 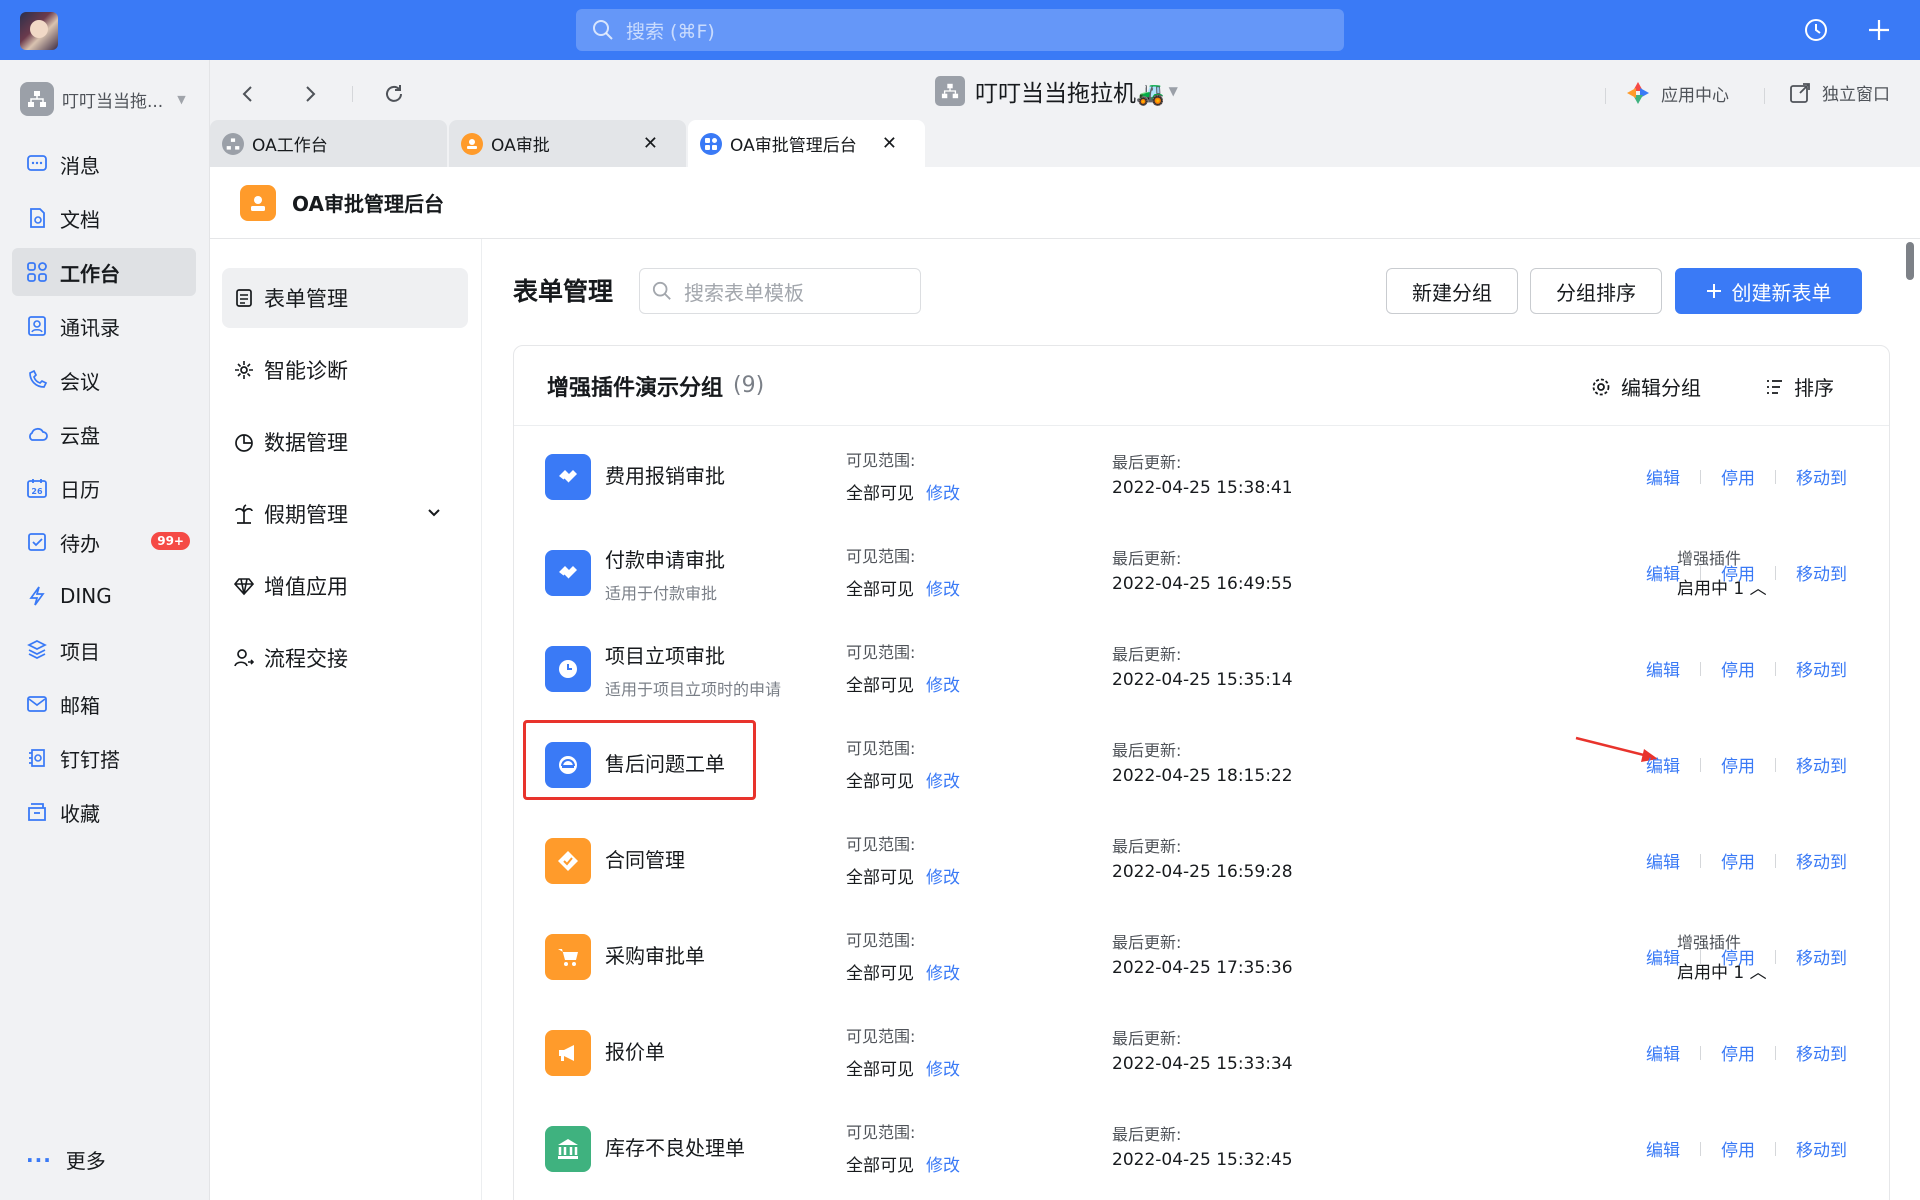 I want to click on form-name: 合同管理, so click(x=645, y=858).